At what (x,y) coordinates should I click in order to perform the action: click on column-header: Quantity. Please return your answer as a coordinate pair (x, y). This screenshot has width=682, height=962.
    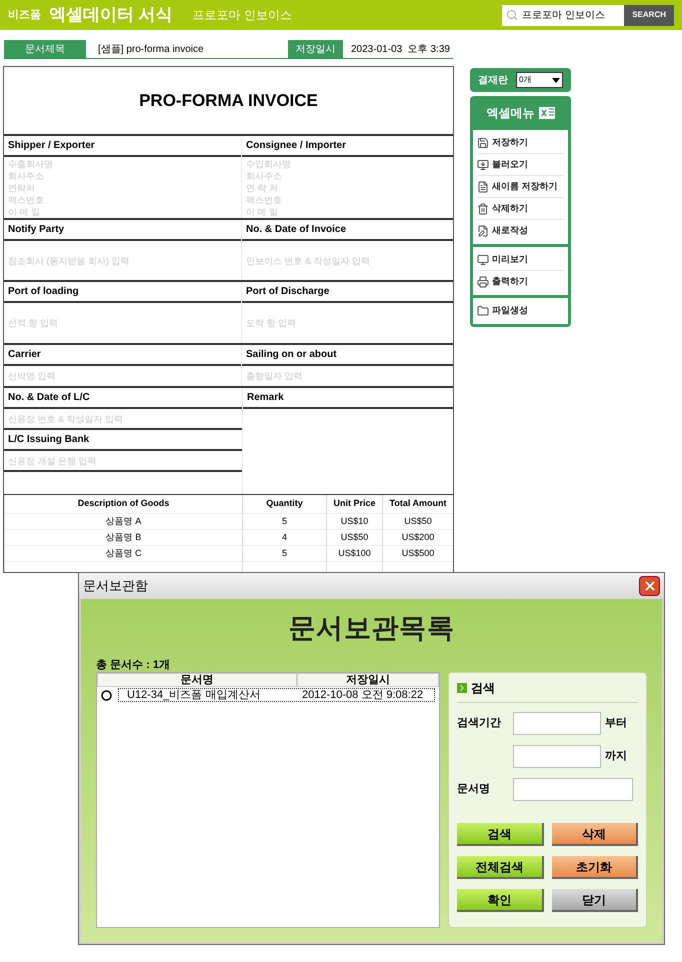
    Looking at the image, I should click on (284, 504).